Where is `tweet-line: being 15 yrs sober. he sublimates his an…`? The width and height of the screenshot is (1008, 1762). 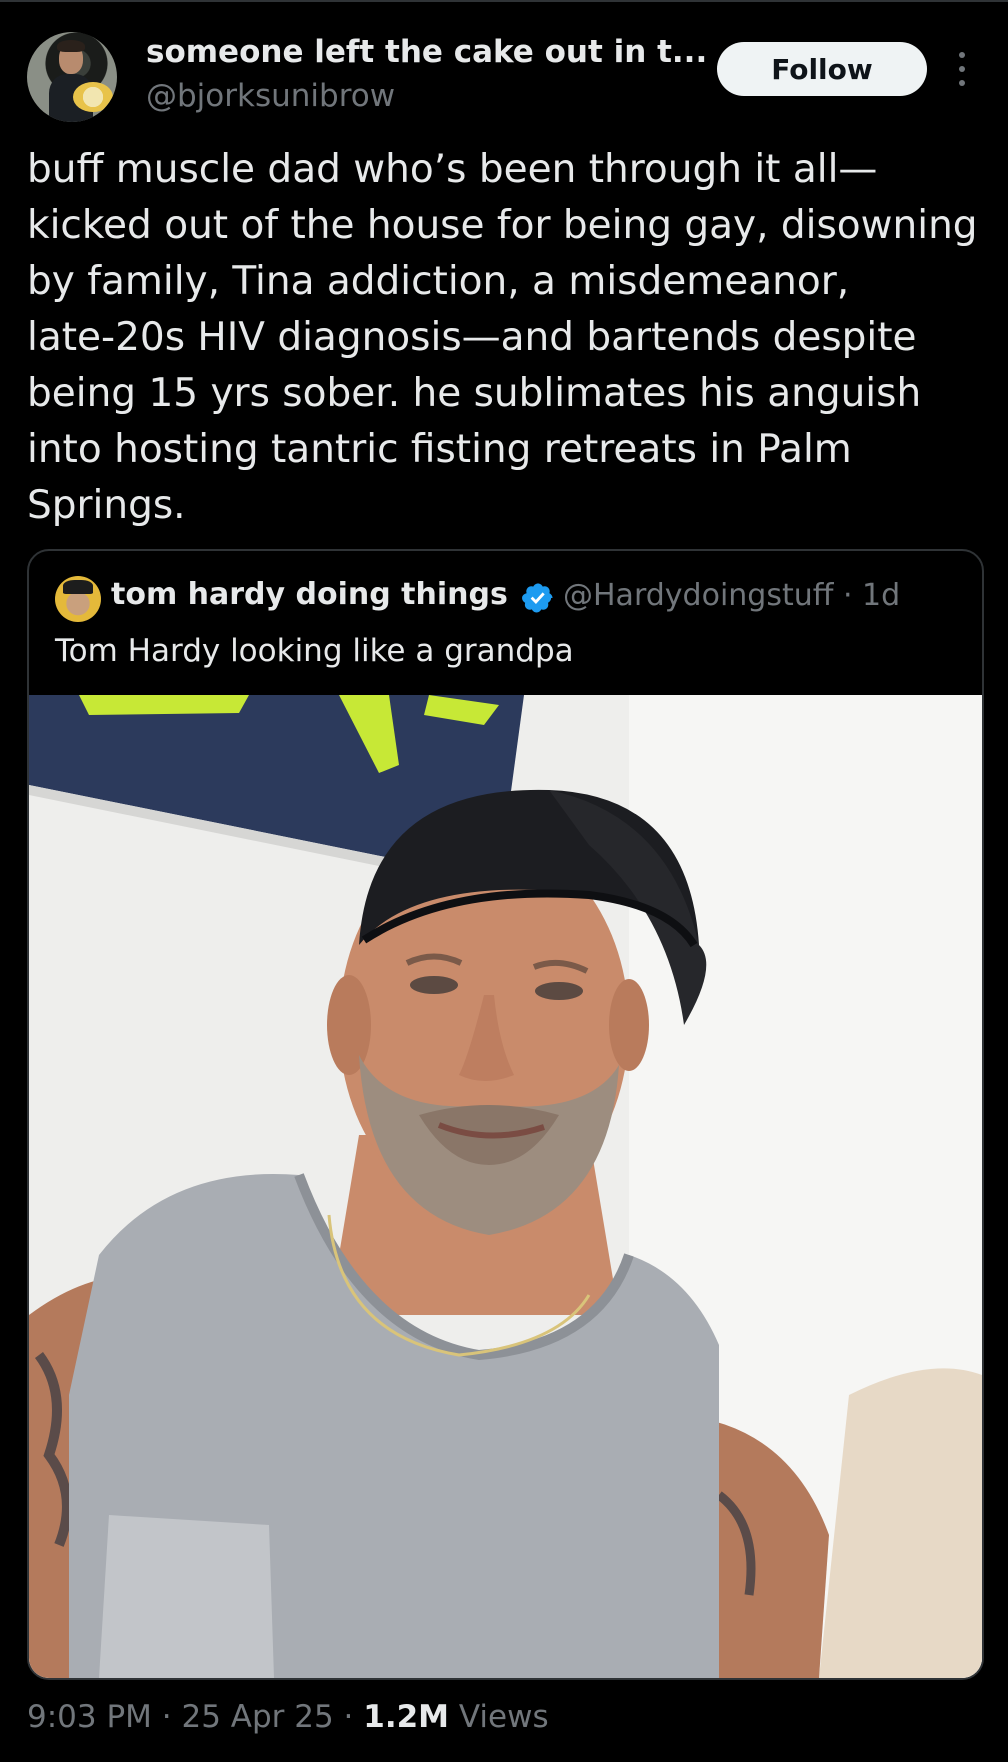 tweet-line: being 15 yrs sober. he sublimates his an… is located at coordinates (474, 393).